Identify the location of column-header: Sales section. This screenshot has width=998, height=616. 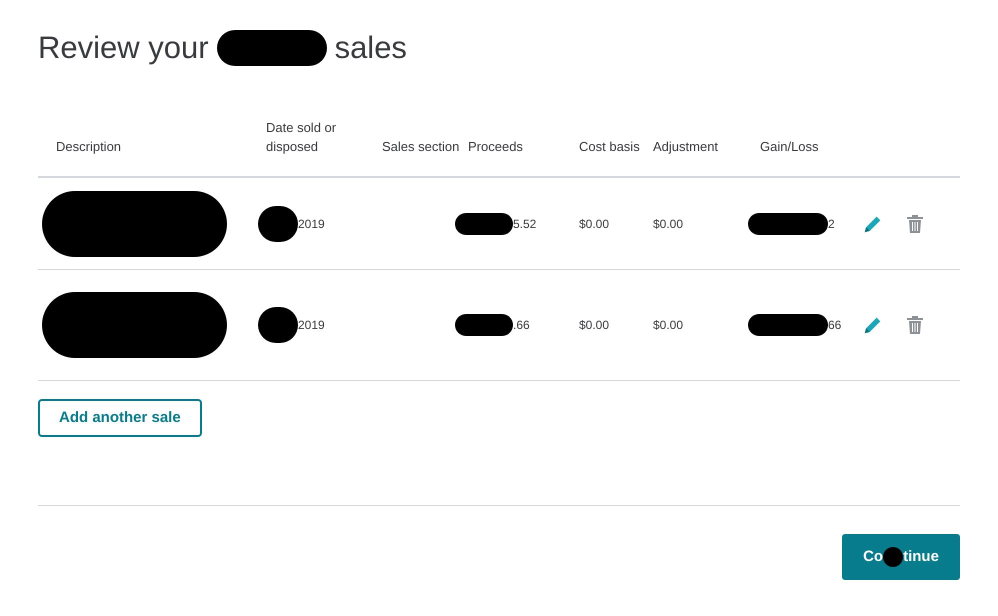
(421, 147).